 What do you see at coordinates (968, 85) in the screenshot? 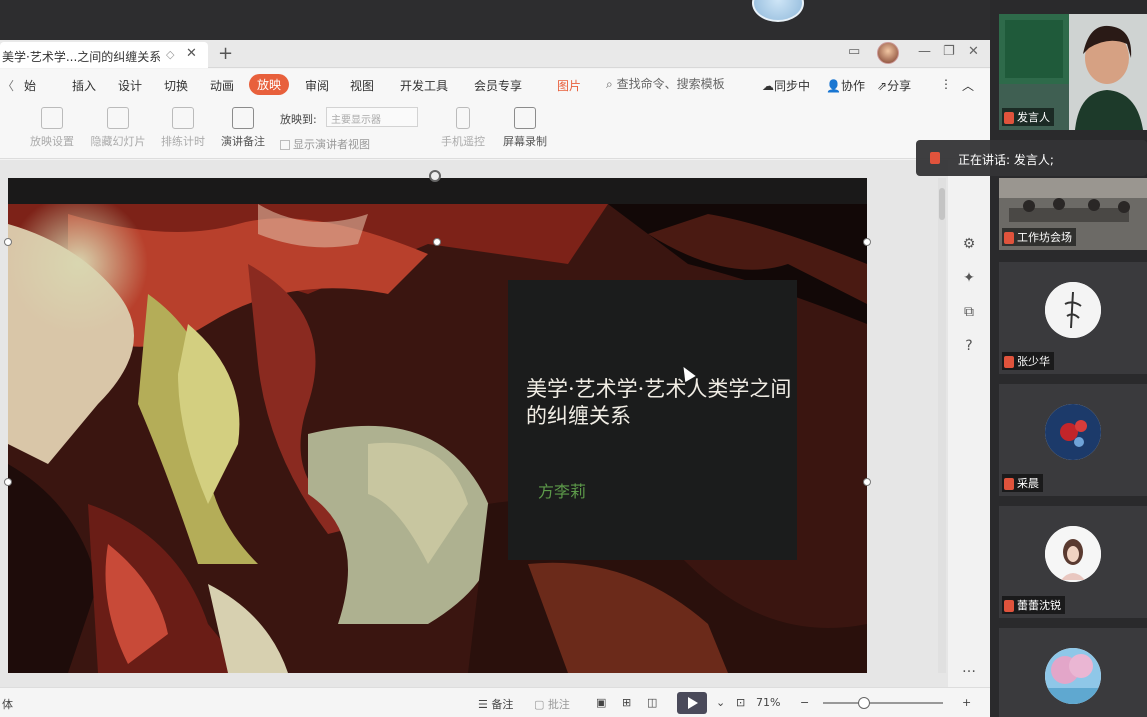
I see `collapse-ribbon-icon: ︿` at bounding box center [968, 85].